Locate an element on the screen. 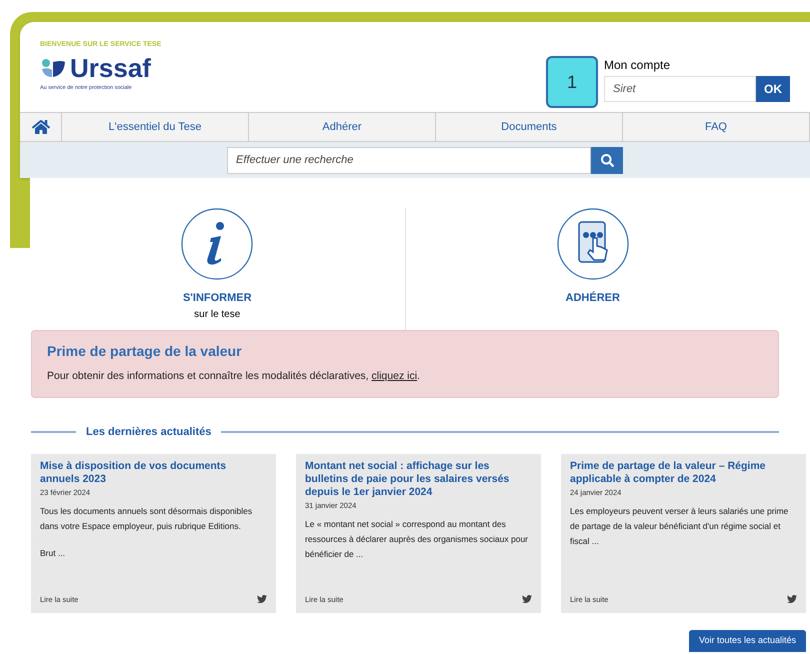 The image size is (810, 654). alert-title: Prime de partage de la valeur is located at coordinates (145, 351).